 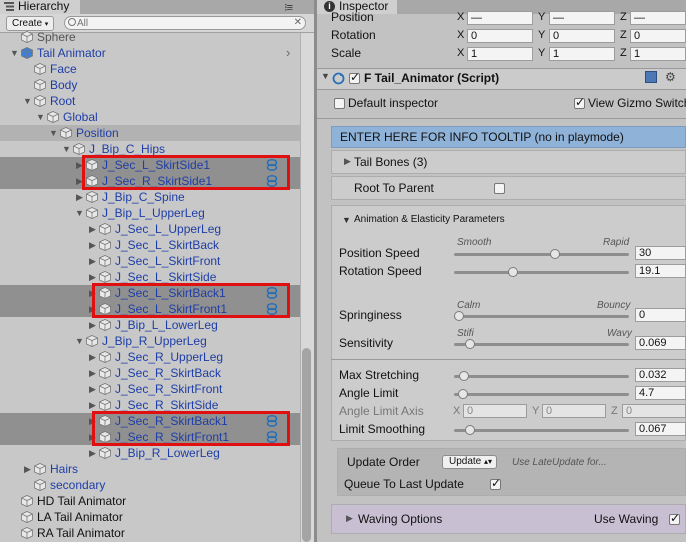 I want to click on hierarchy-search: ✕, so click(x=185, y=23).